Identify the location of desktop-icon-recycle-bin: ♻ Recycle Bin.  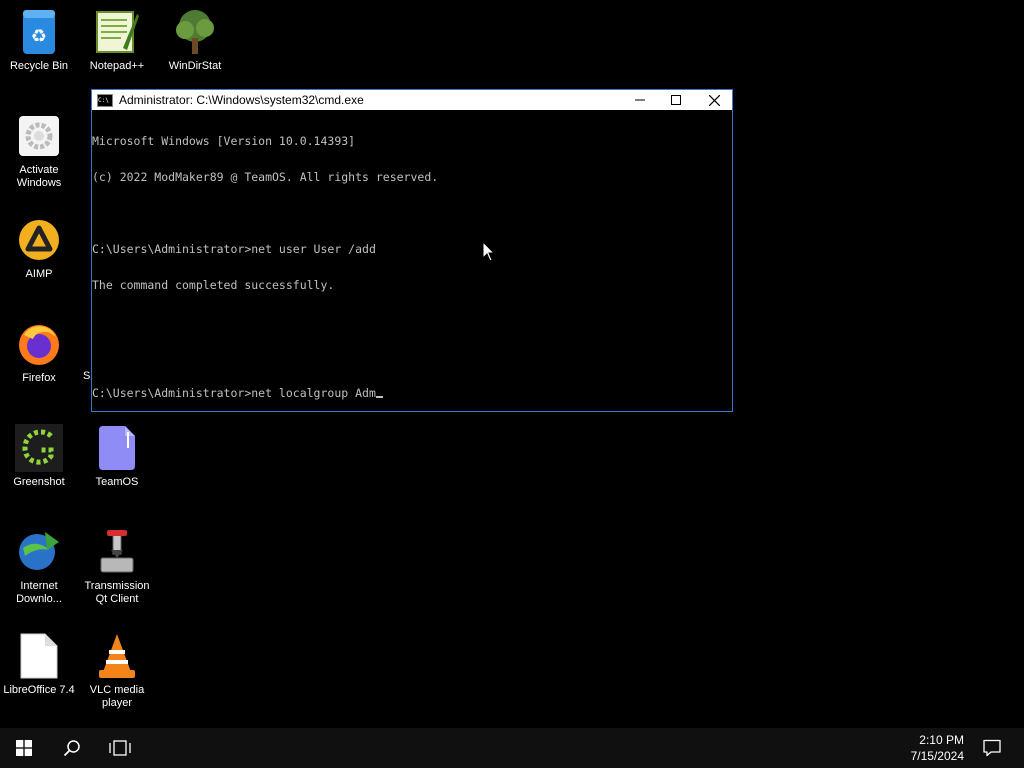
(39, 40).